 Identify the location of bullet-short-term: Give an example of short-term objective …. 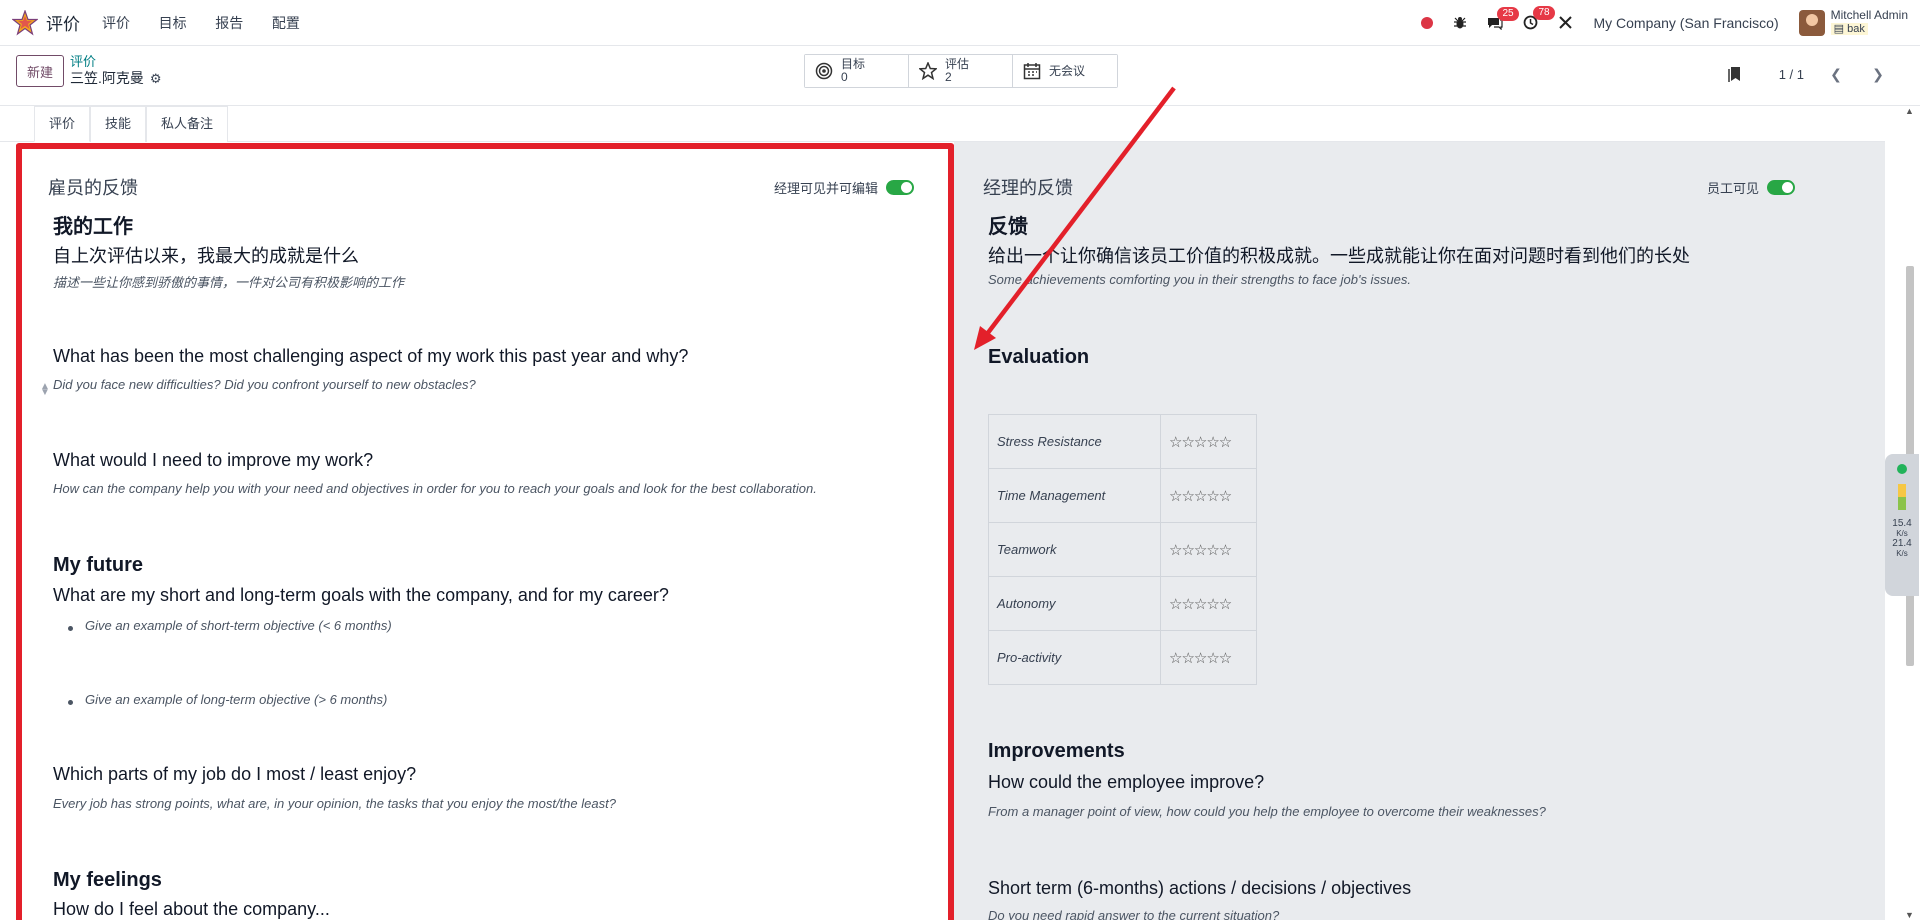
(238, 625).